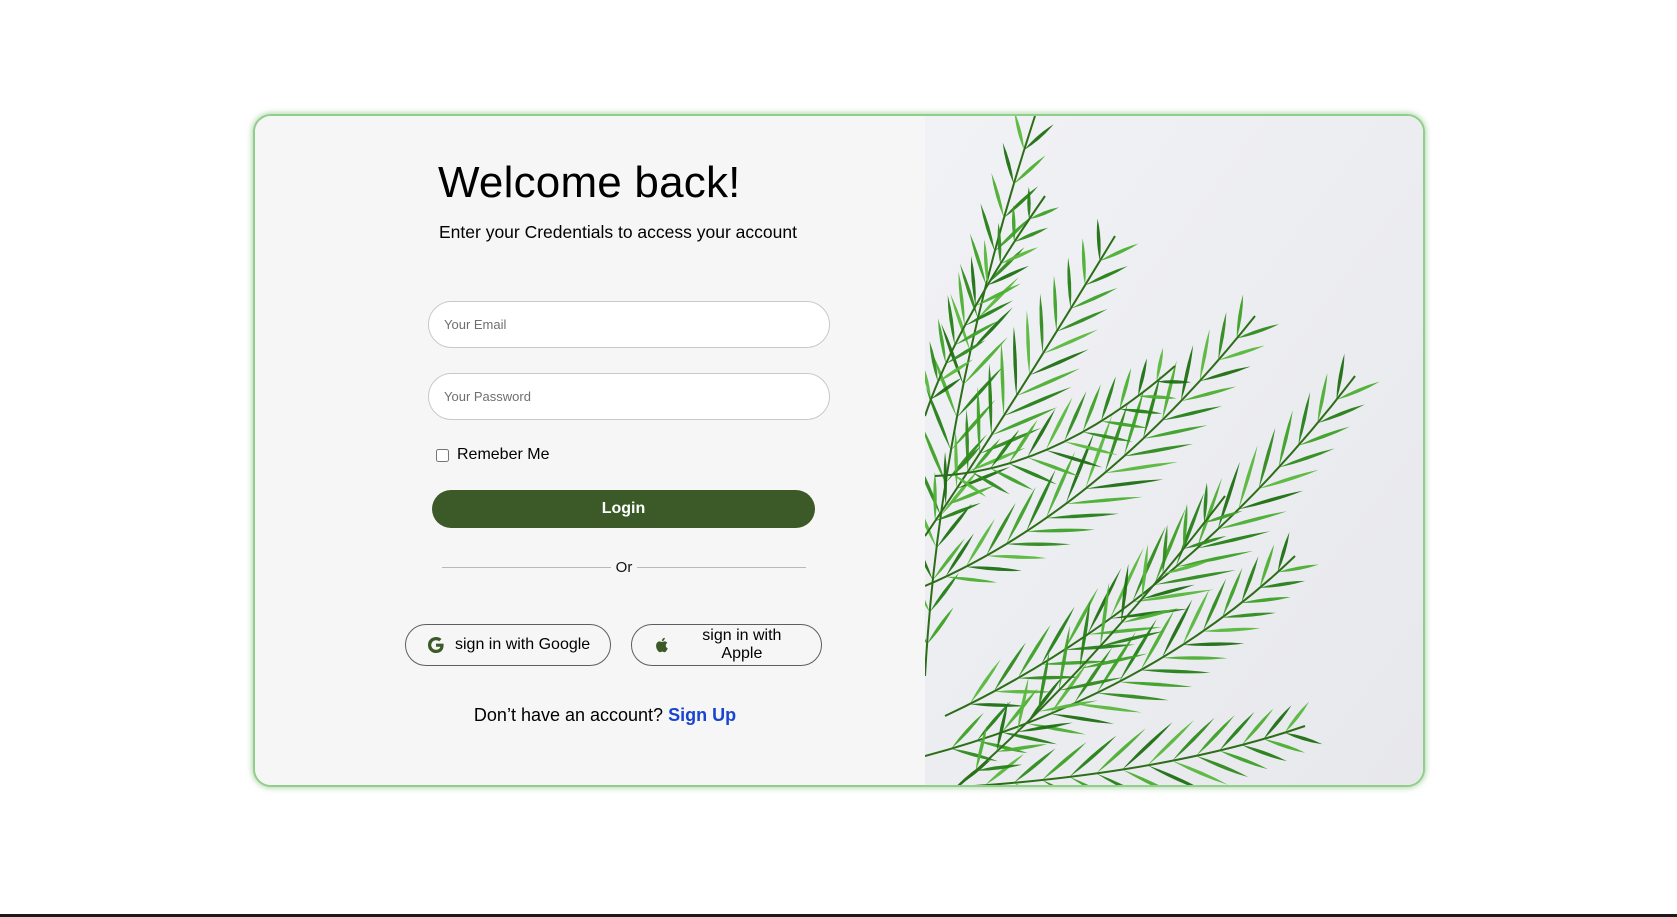 This screenshot has width=1677, height=917. I want to click on signup-prompt: Don’t have an account? Sign Up, so click(605, 715).